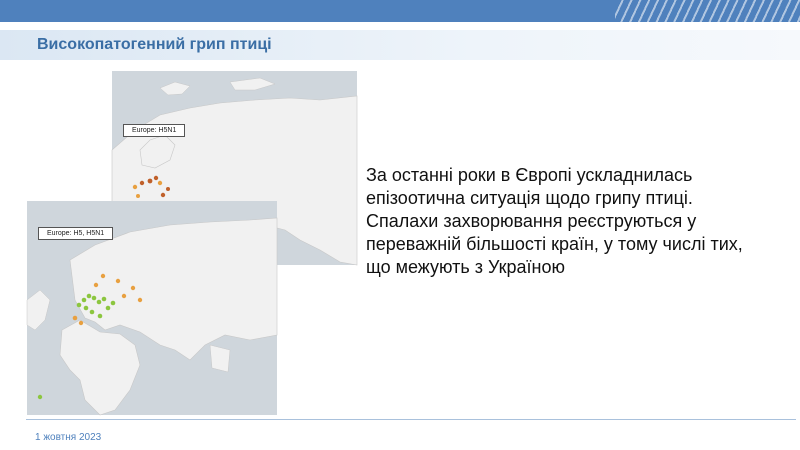  Describe the element at coordinates (76, 233) in the screenshot. I see `map-bottom-label: Europe: H5, H5N1` at that location.